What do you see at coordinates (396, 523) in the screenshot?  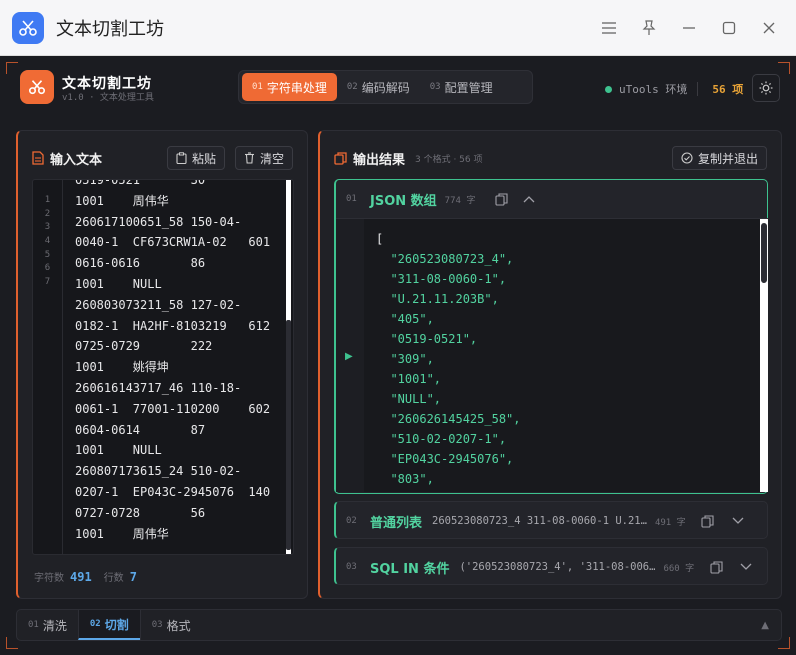 I see `card-title: 普通列表` at bounding box center [396, 523].